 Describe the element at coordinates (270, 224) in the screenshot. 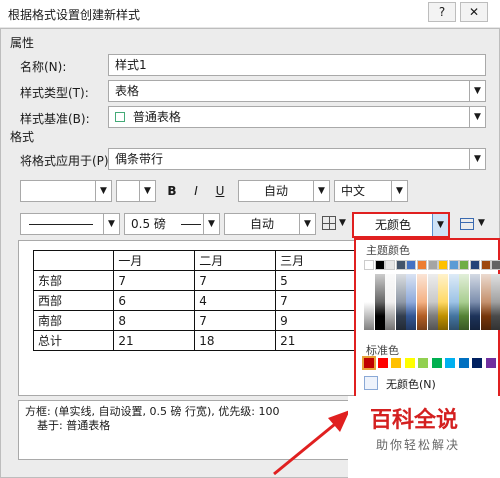

I see `border-color-select: 自动 ▼` at that location.